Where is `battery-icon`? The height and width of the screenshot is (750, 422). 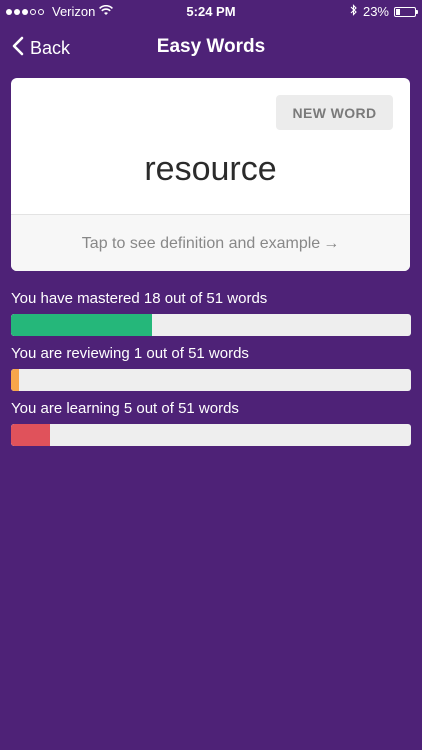 battery-icon is located at coordinates (406, 11).